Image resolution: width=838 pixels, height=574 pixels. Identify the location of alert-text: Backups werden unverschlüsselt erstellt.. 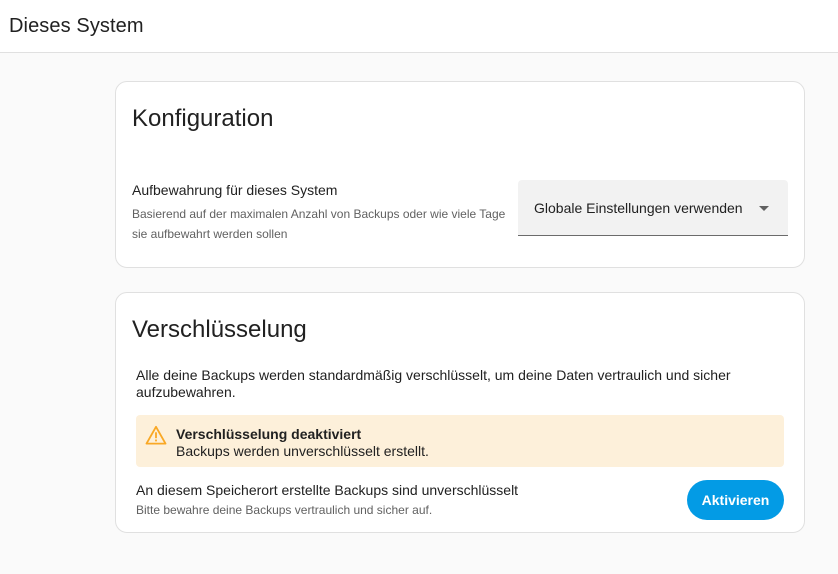
(302, 451).